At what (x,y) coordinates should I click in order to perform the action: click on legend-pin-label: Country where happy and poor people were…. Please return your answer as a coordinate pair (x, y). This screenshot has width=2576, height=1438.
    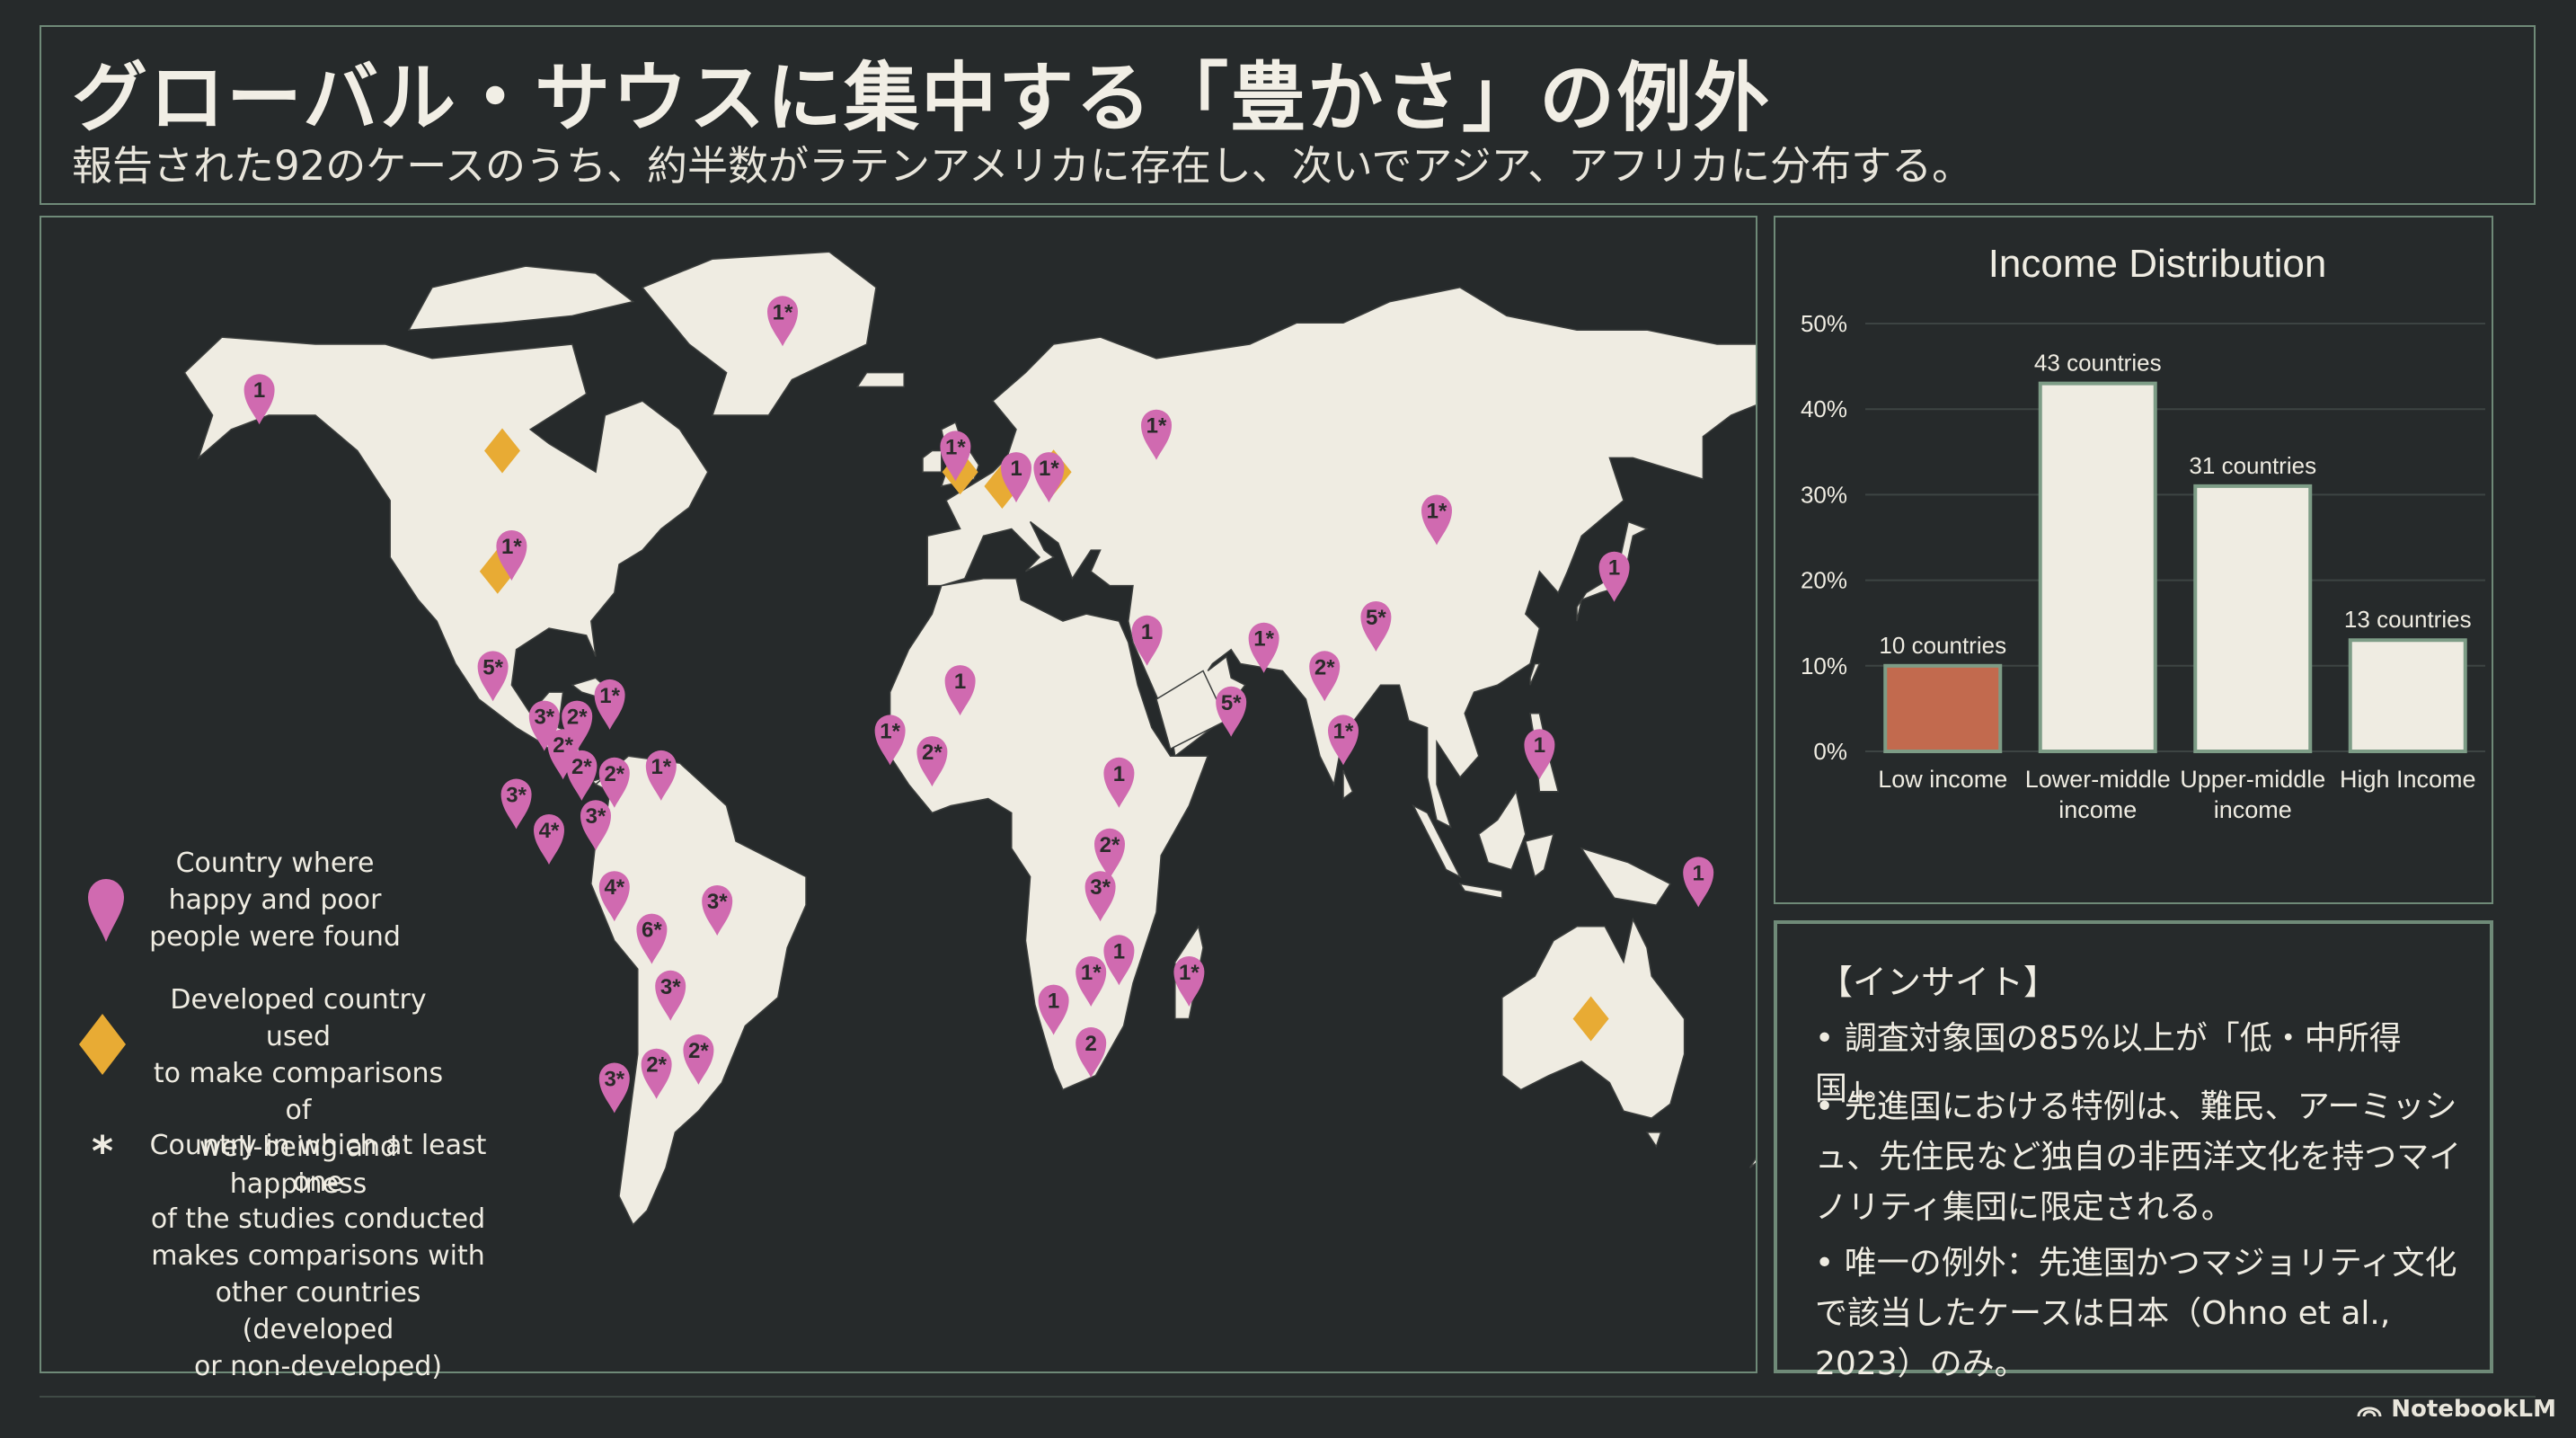
    Looking at the image, I should click on (275, 900).